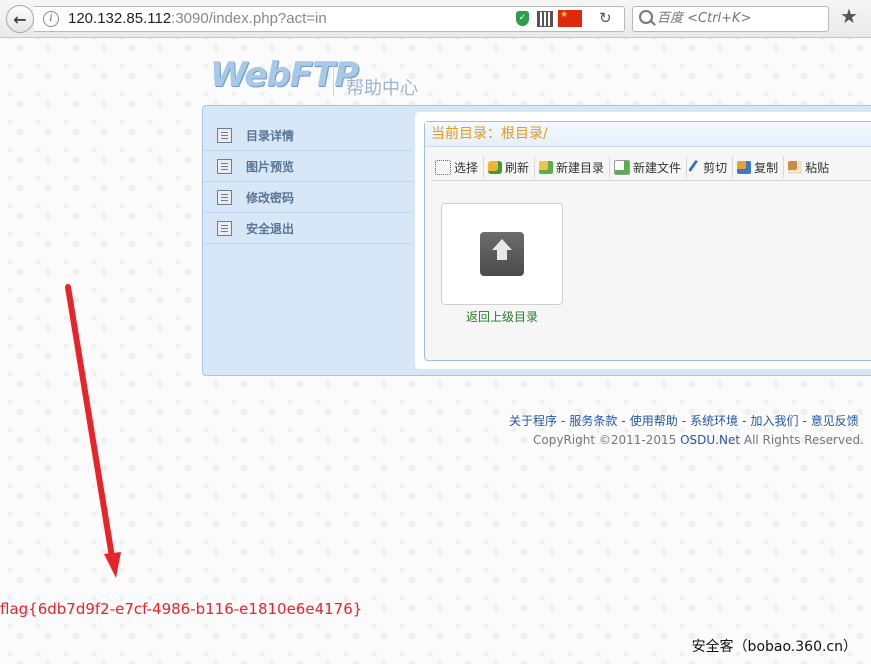  I want to click on new-file-label: 新建文件, so click(657, 167).